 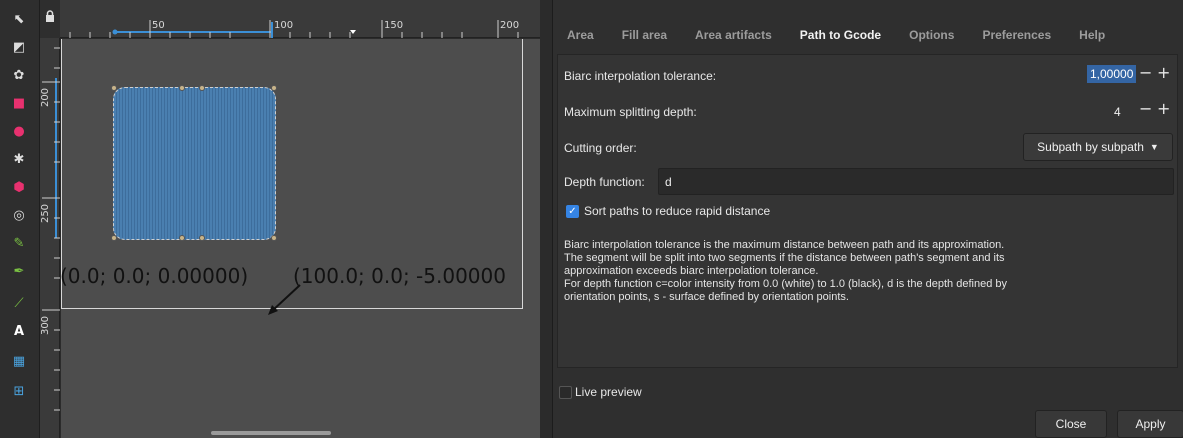 What do you see at coordinates (1150, 424) in the screenshot?
I see `apply-button: Apply` at bounding box center [1150, 424].